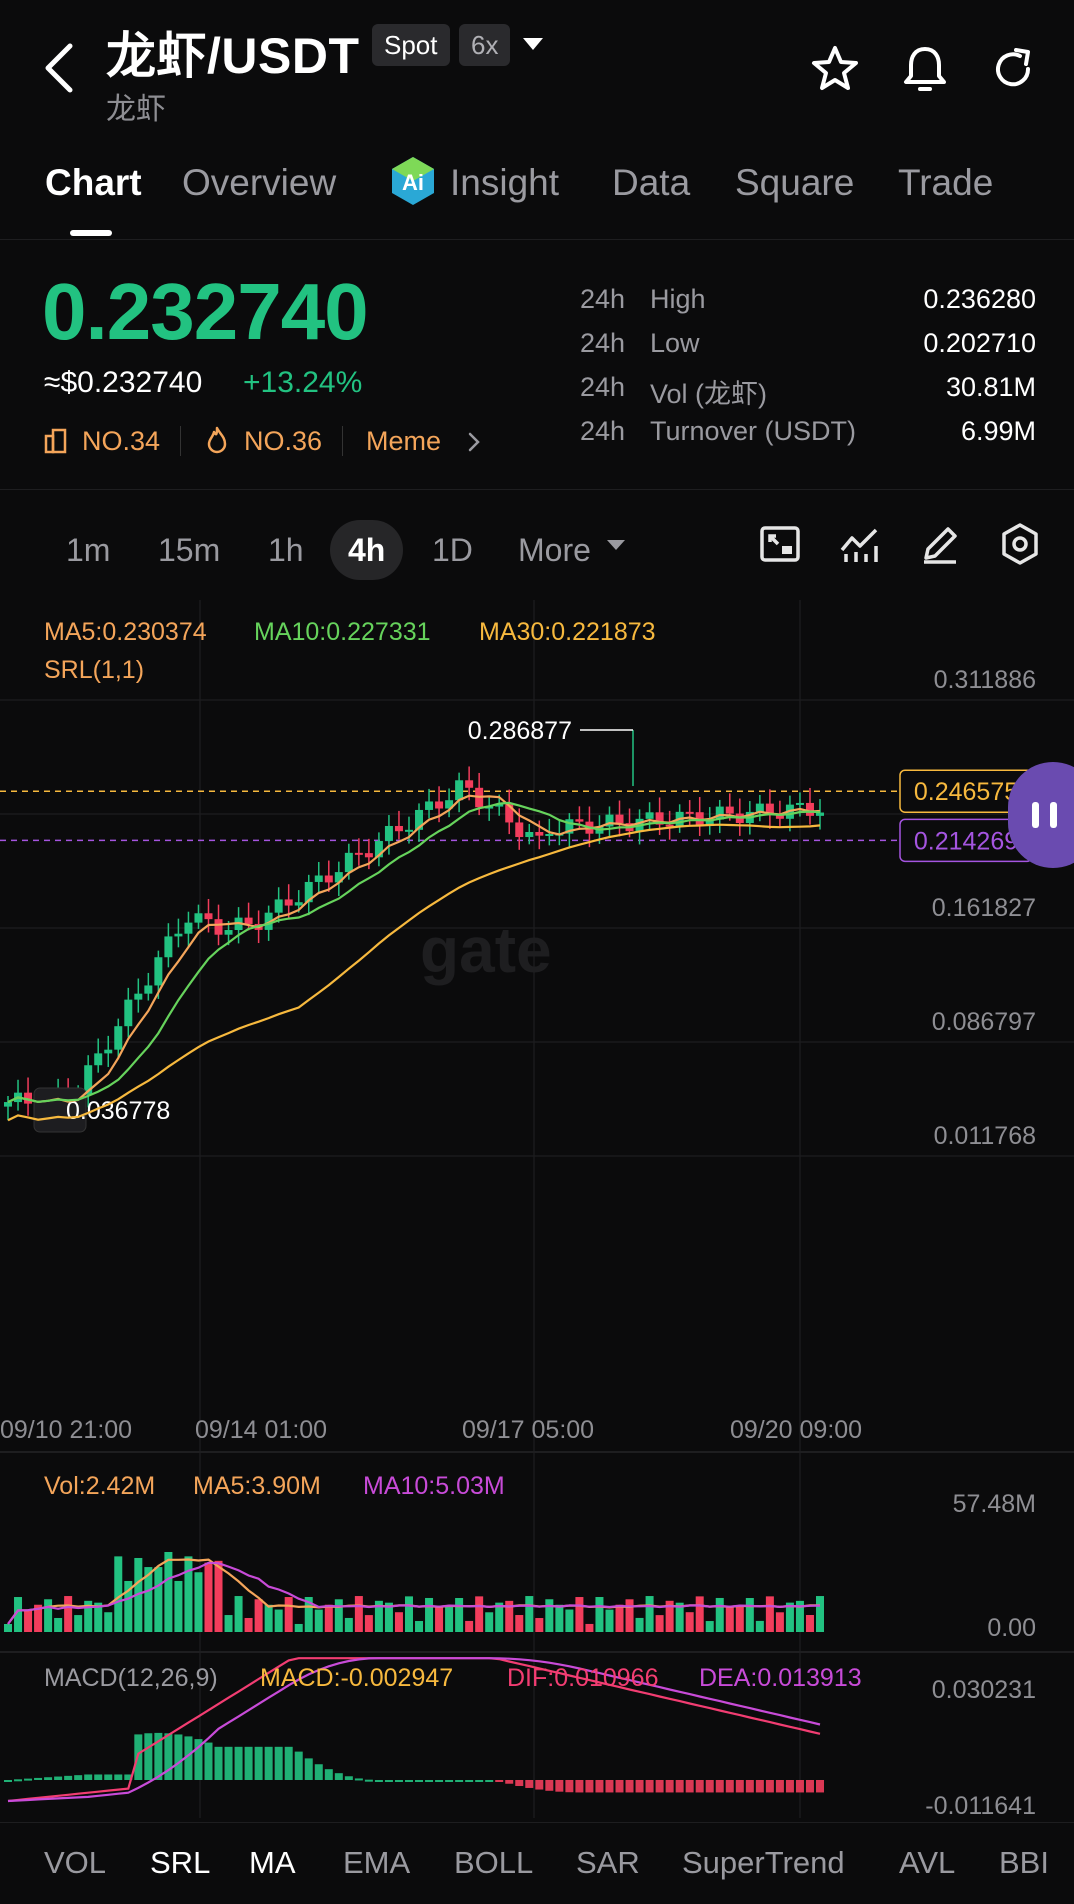 This screenshot has width=1074, height=1904. Describe the element at coordinates (763, 1863) in the screenshot. I see `indicator-supertrend: SuperTrend` at that location.